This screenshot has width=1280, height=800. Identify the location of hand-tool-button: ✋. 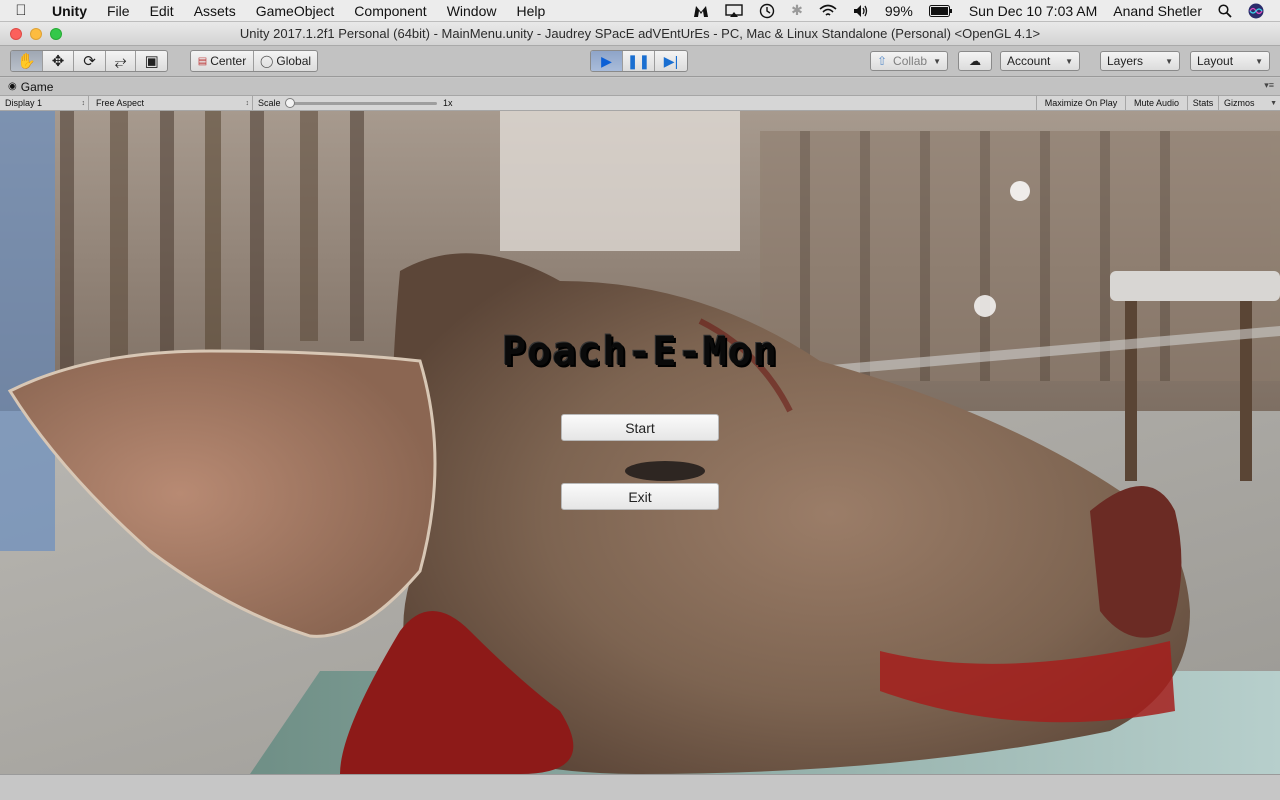
(27, 61).